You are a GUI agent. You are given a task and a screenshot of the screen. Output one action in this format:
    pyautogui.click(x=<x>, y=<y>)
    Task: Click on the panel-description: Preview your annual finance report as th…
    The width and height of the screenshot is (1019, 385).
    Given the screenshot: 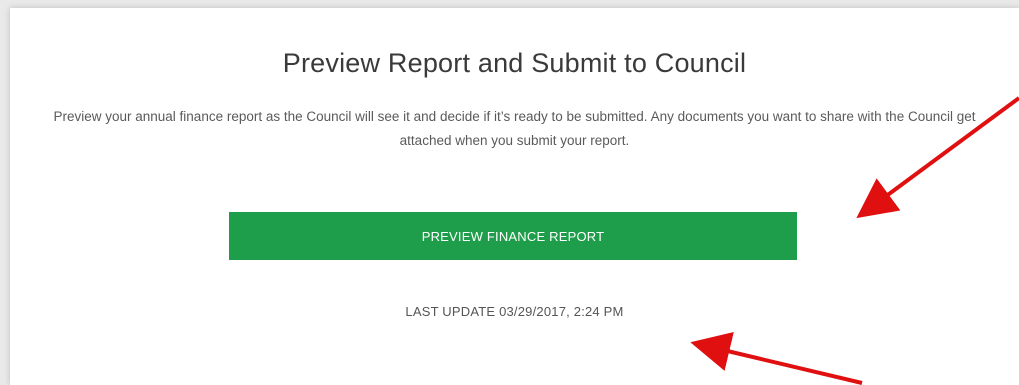 What is the action you would take?
    pyautogui.click(x=514, y=128)
    